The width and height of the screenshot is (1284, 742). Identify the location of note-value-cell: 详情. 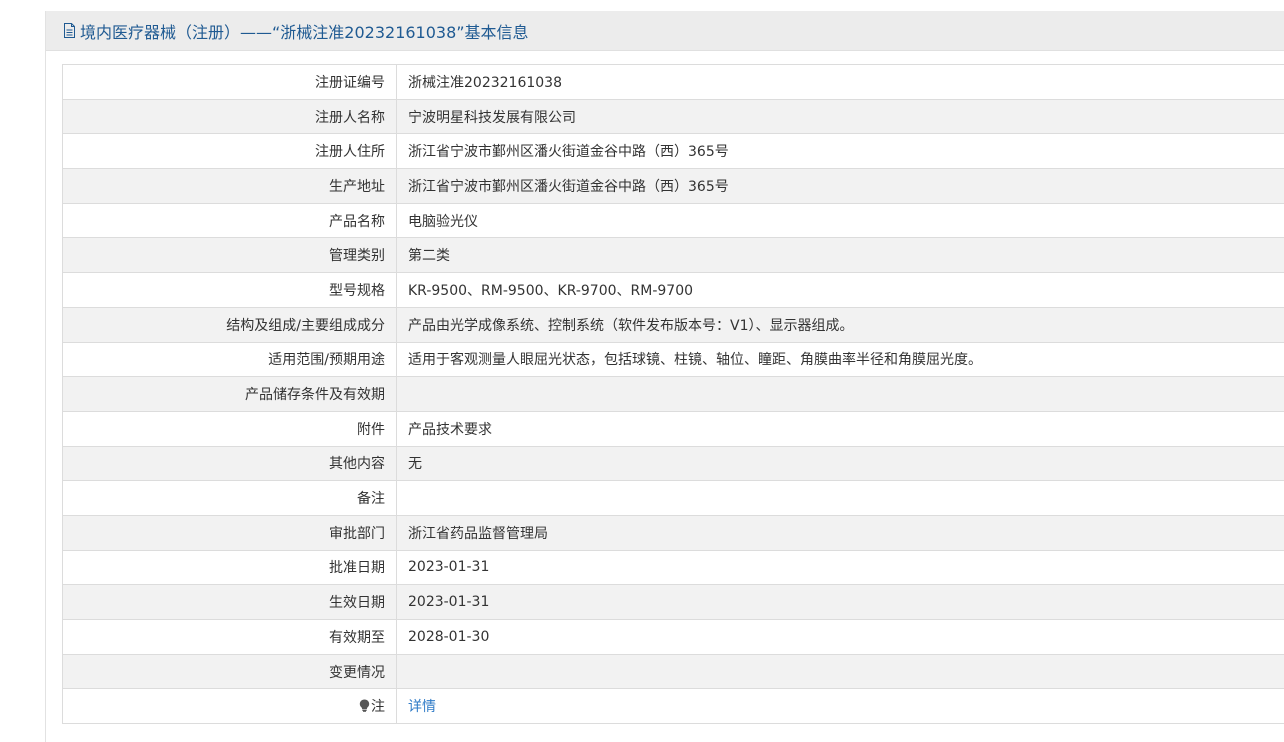
(840, 706).